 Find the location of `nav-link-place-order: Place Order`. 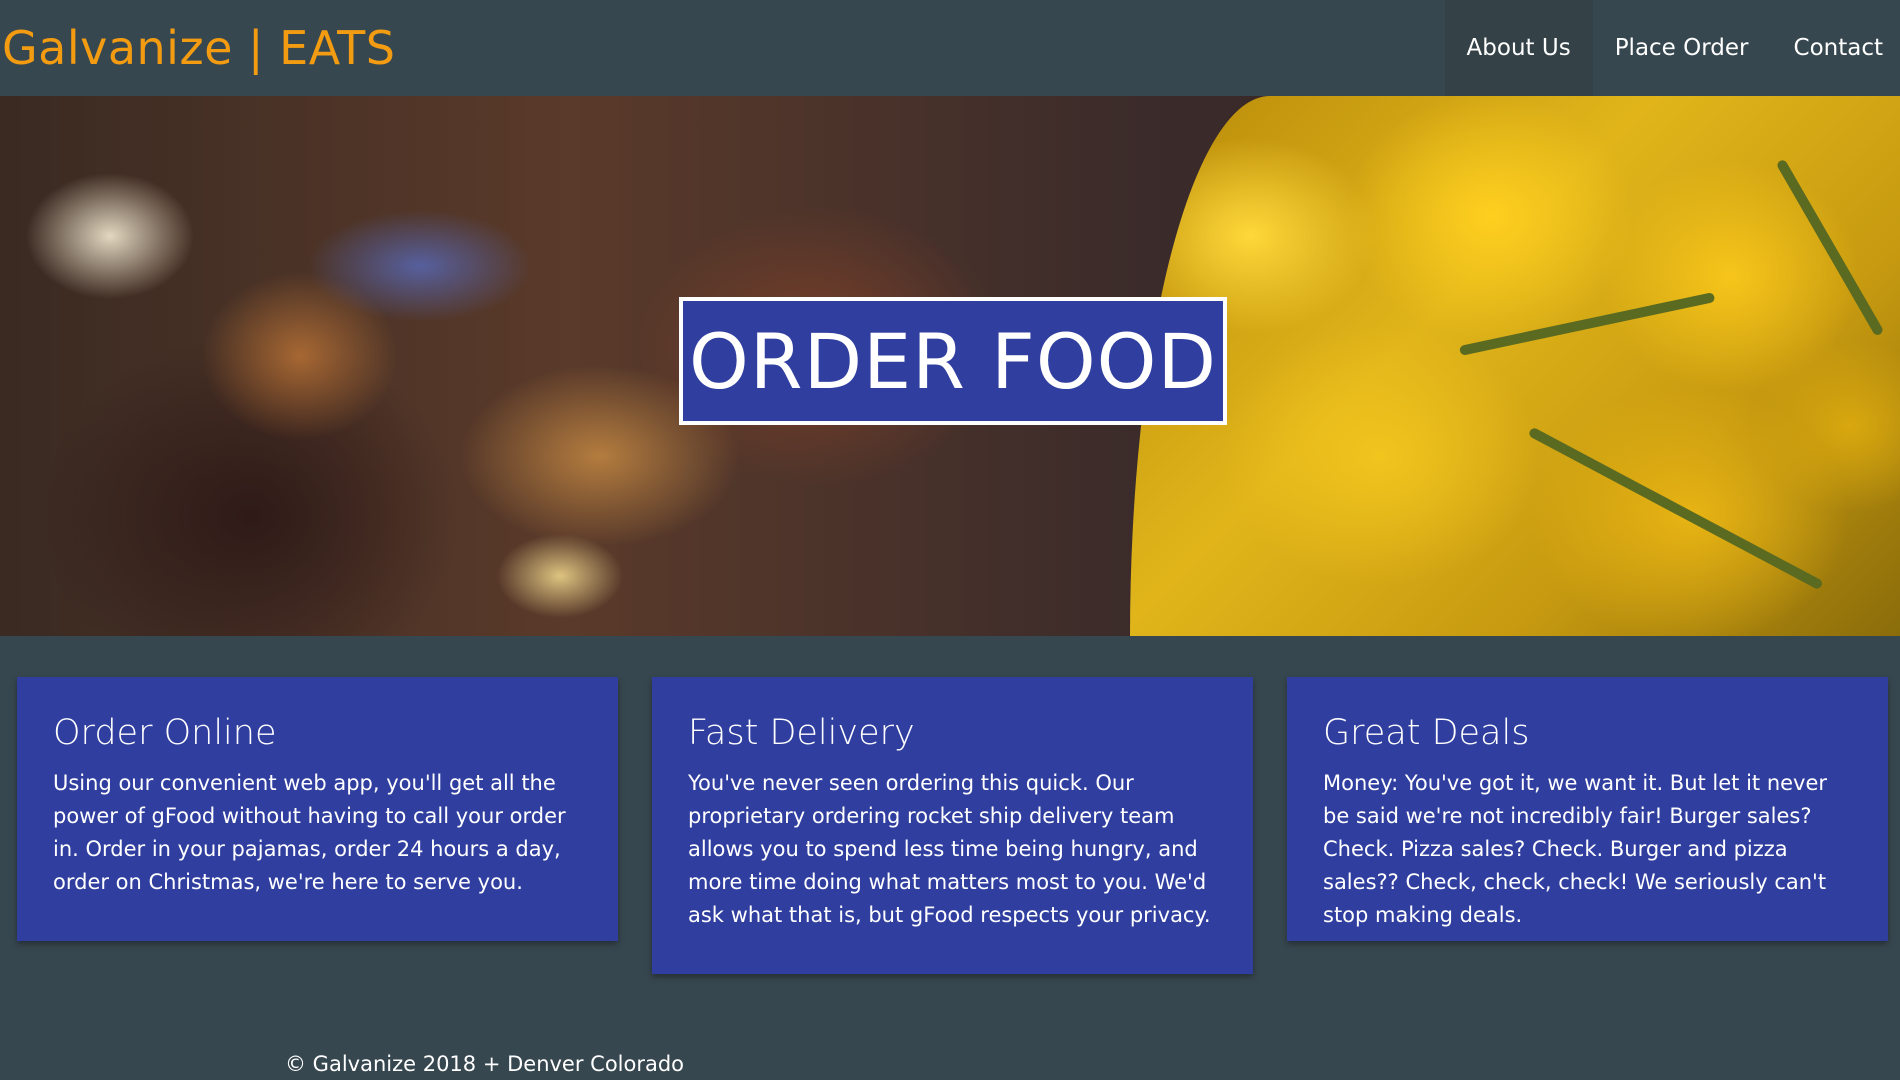

nav-link-place-order: Place Order is located at coordinates (1682, 48).